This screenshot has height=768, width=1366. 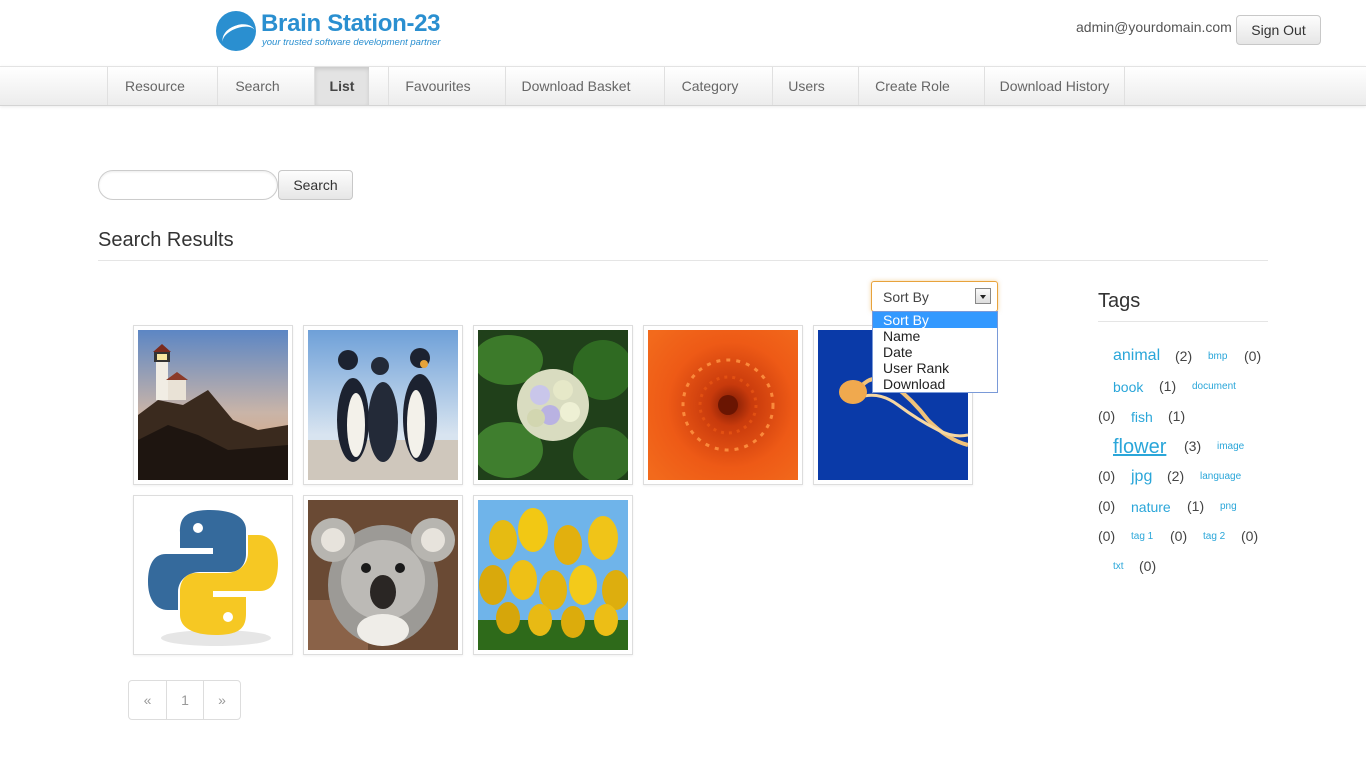 What do you see at coordinates (709, 86) in the screenshot?
I see `nav-item-category: Category` at bounding box center [709, 86].